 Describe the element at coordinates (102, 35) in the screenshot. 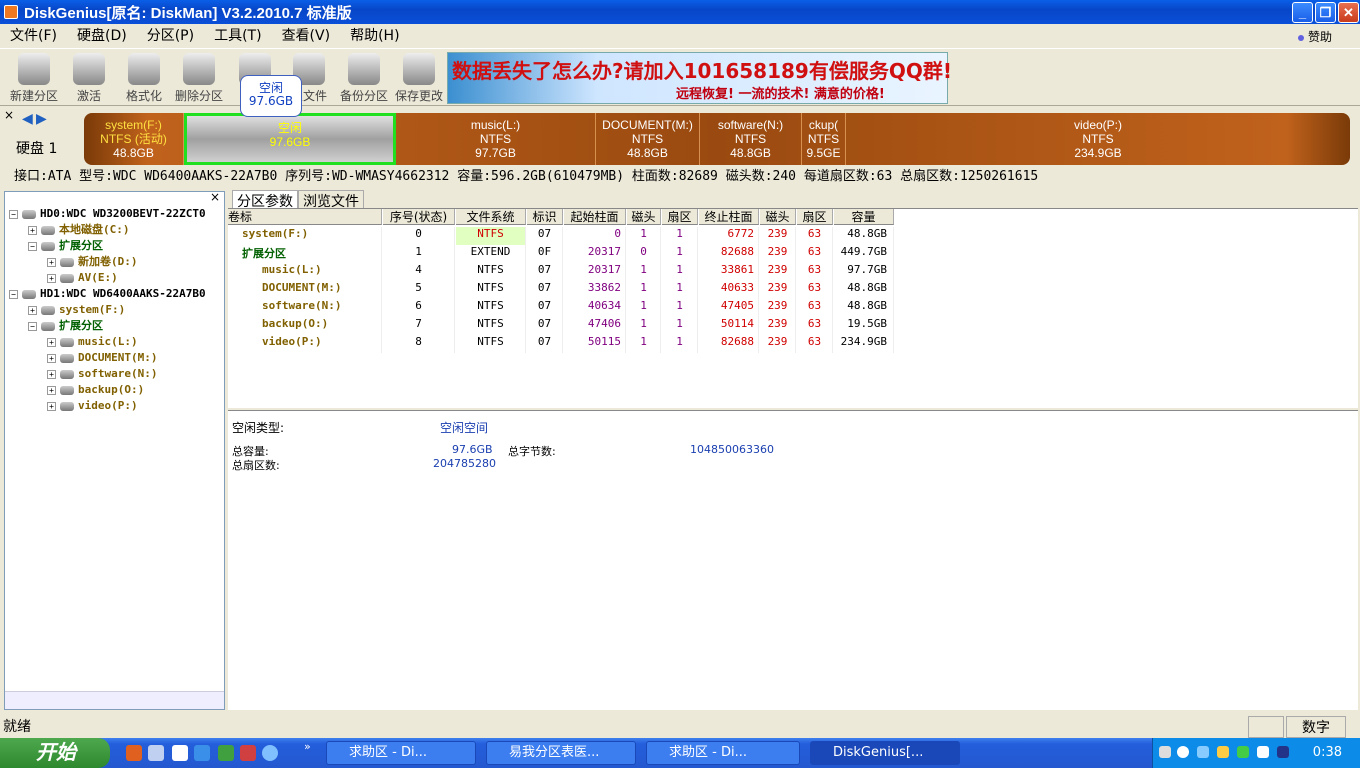

I see `menu-disk: 硬盘(D)` at that location.